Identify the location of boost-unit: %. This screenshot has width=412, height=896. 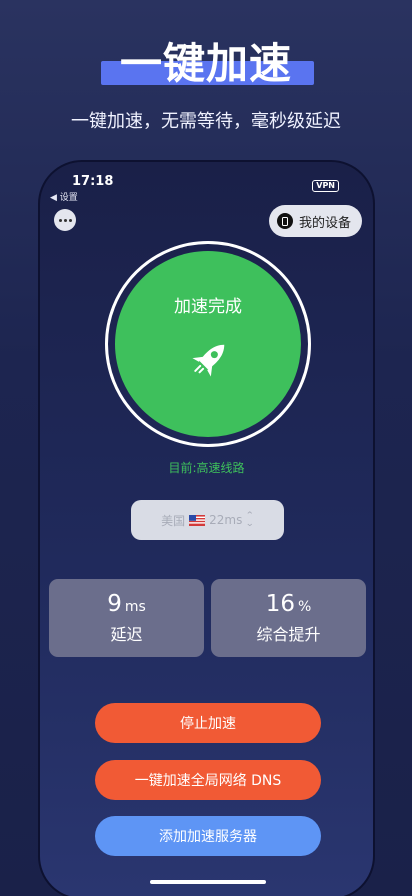
(304, 607).